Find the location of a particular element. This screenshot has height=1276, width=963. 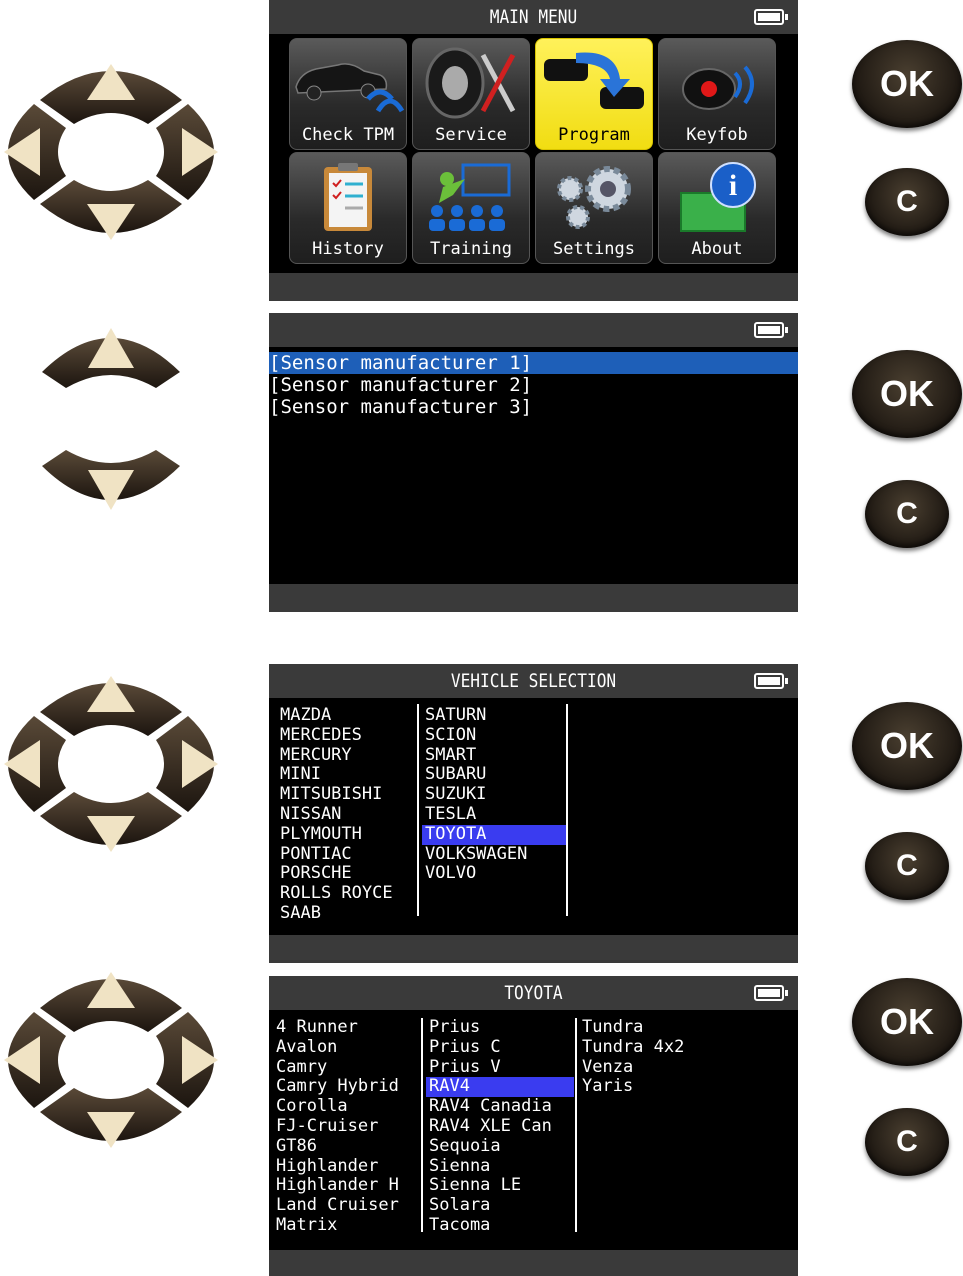

keyfob-icon is located at coordinates (718, 87).